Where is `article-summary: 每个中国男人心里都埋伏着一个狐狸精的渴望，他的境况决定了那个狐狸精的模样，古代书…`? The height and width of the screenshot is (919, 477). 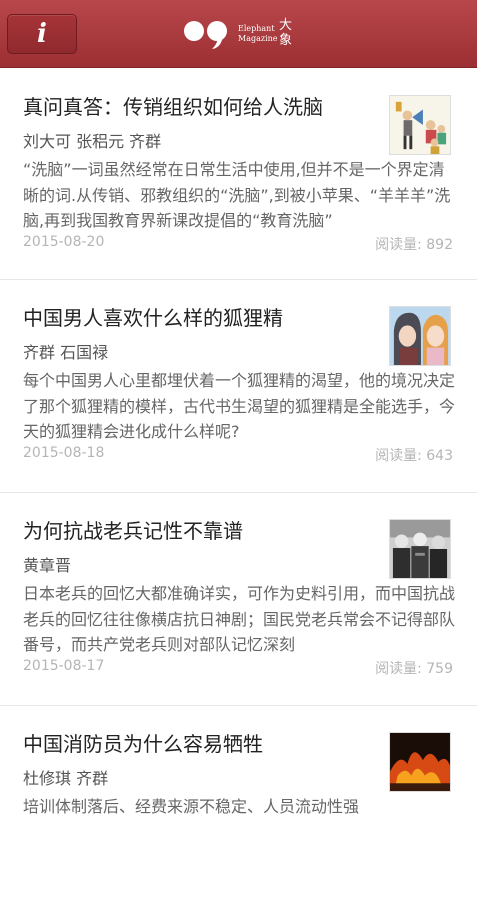 article-summary: 每个中国男人心里都埋伏着一个狐狸精的渴望，他的境况决定了那个狐狸精的模样，古代书… is located at coordinates (239, 406).